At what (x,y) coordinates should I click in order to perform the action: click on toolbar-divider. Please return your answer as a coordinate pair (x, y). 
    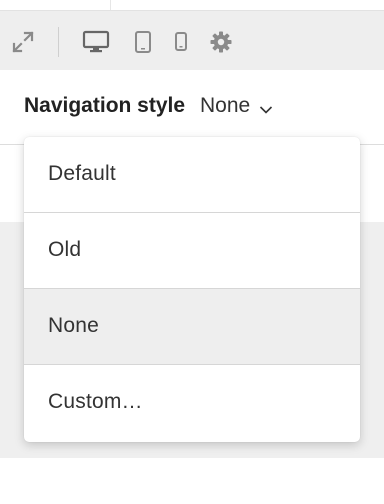
    Looking at the image, I should click on (58, 42).